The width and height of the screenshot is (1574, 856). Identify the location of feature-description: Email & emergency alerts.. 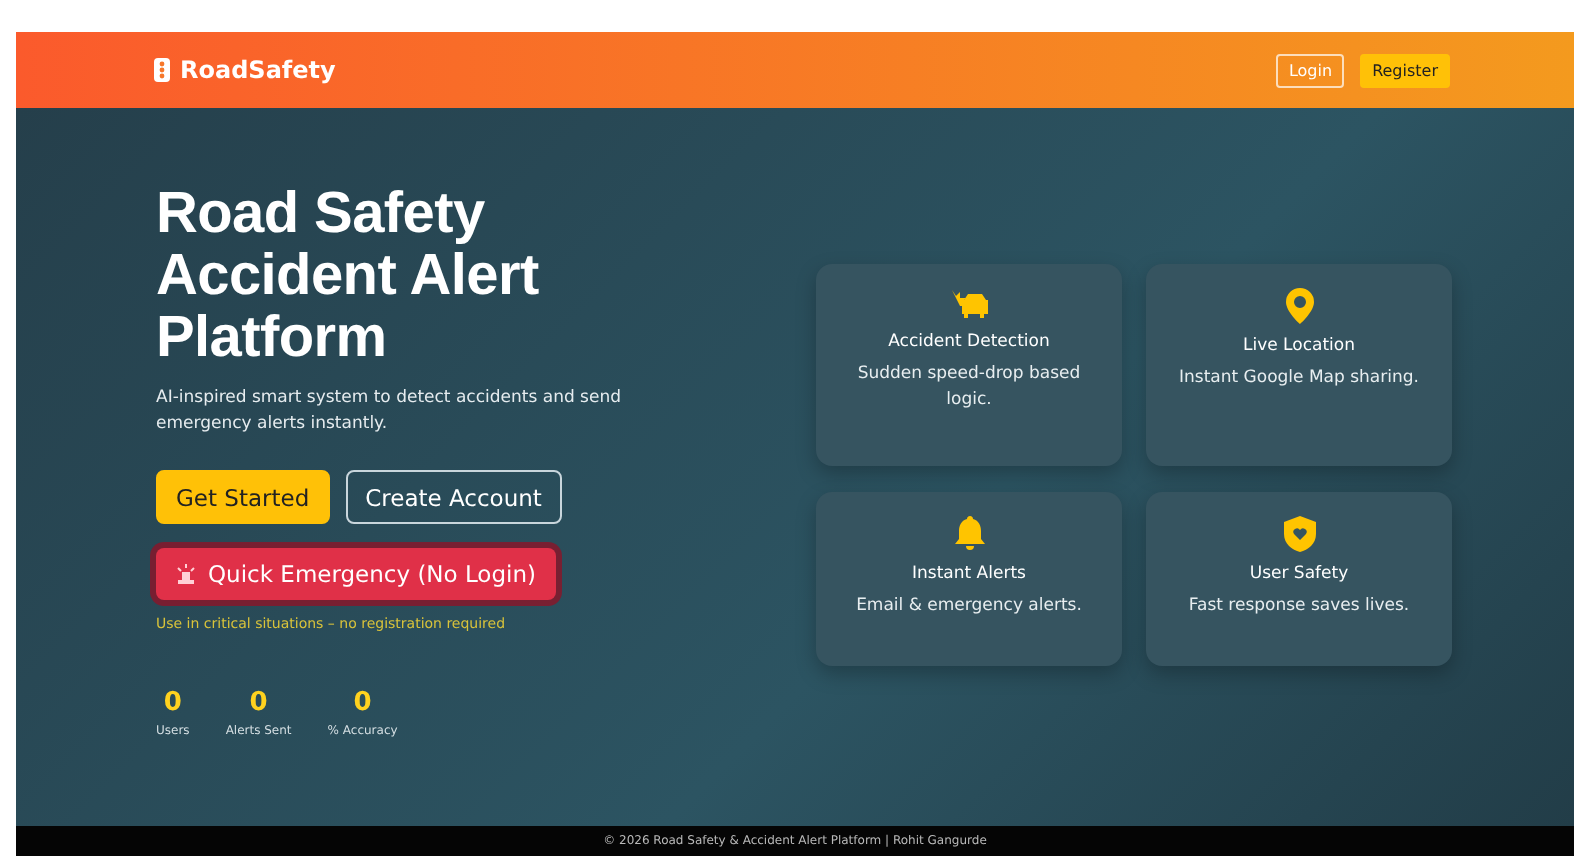
(969, 607).